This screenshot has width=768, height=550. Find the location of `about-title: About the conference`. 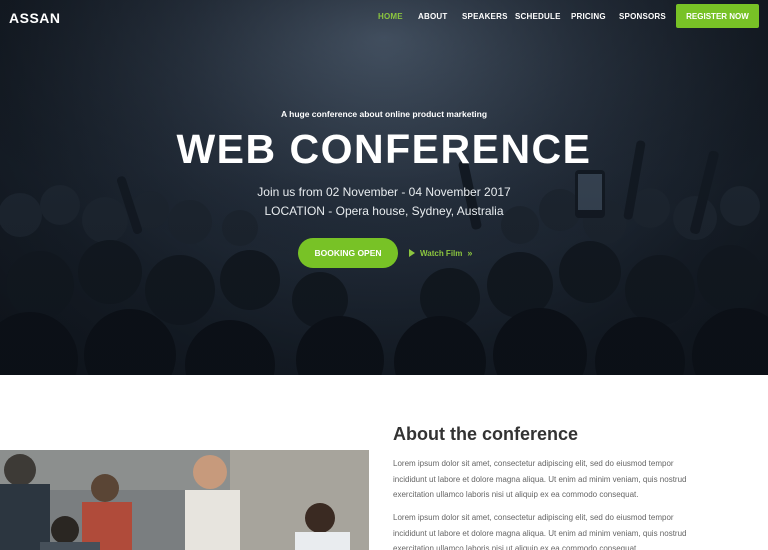

about-title: About the conference is located at coordinates (486, 434).